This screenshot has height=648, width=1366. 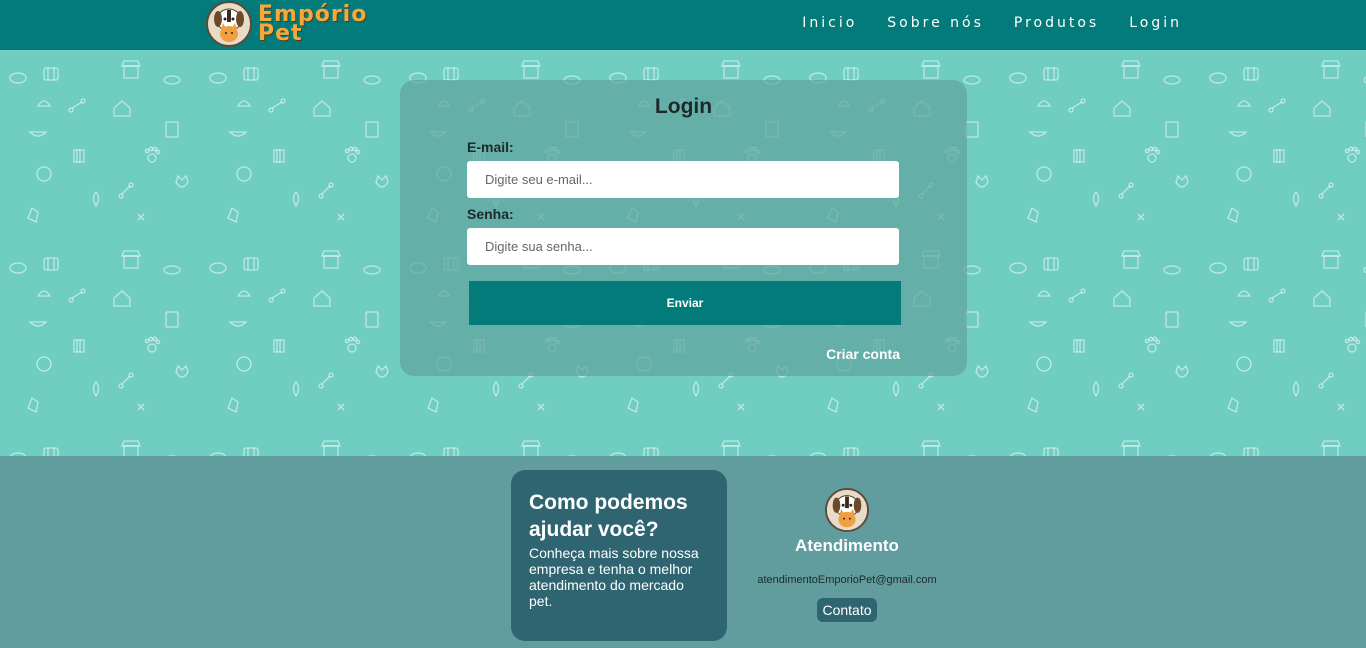 I want to click on dog-cat-logo-icon, so click(x=229, y=24).